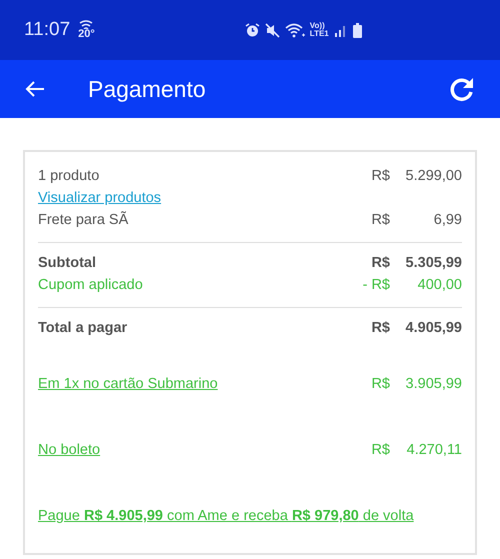 This screenshot has width=500, height=559. I want to click on network-label: LTE1, so click(319, 34).